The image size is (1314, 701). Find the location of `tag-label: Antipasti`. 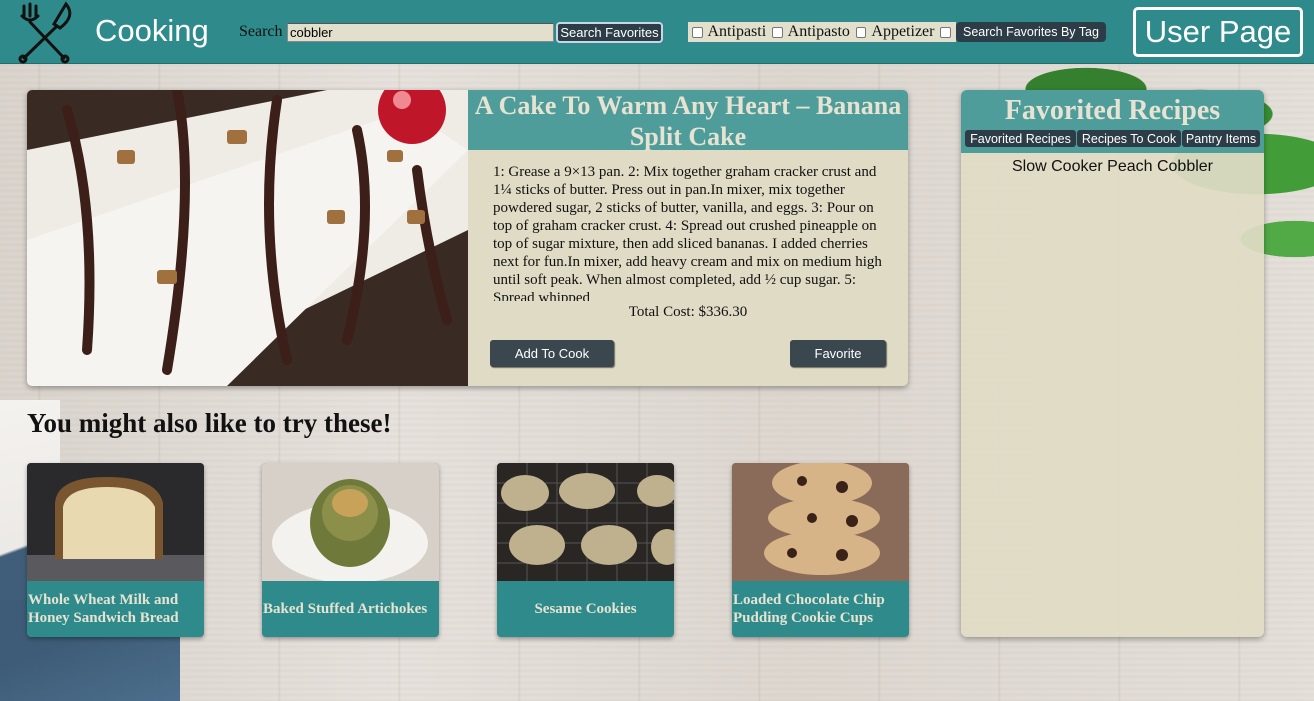

tag-label: Antipasti is located at coordinates (737, 31).